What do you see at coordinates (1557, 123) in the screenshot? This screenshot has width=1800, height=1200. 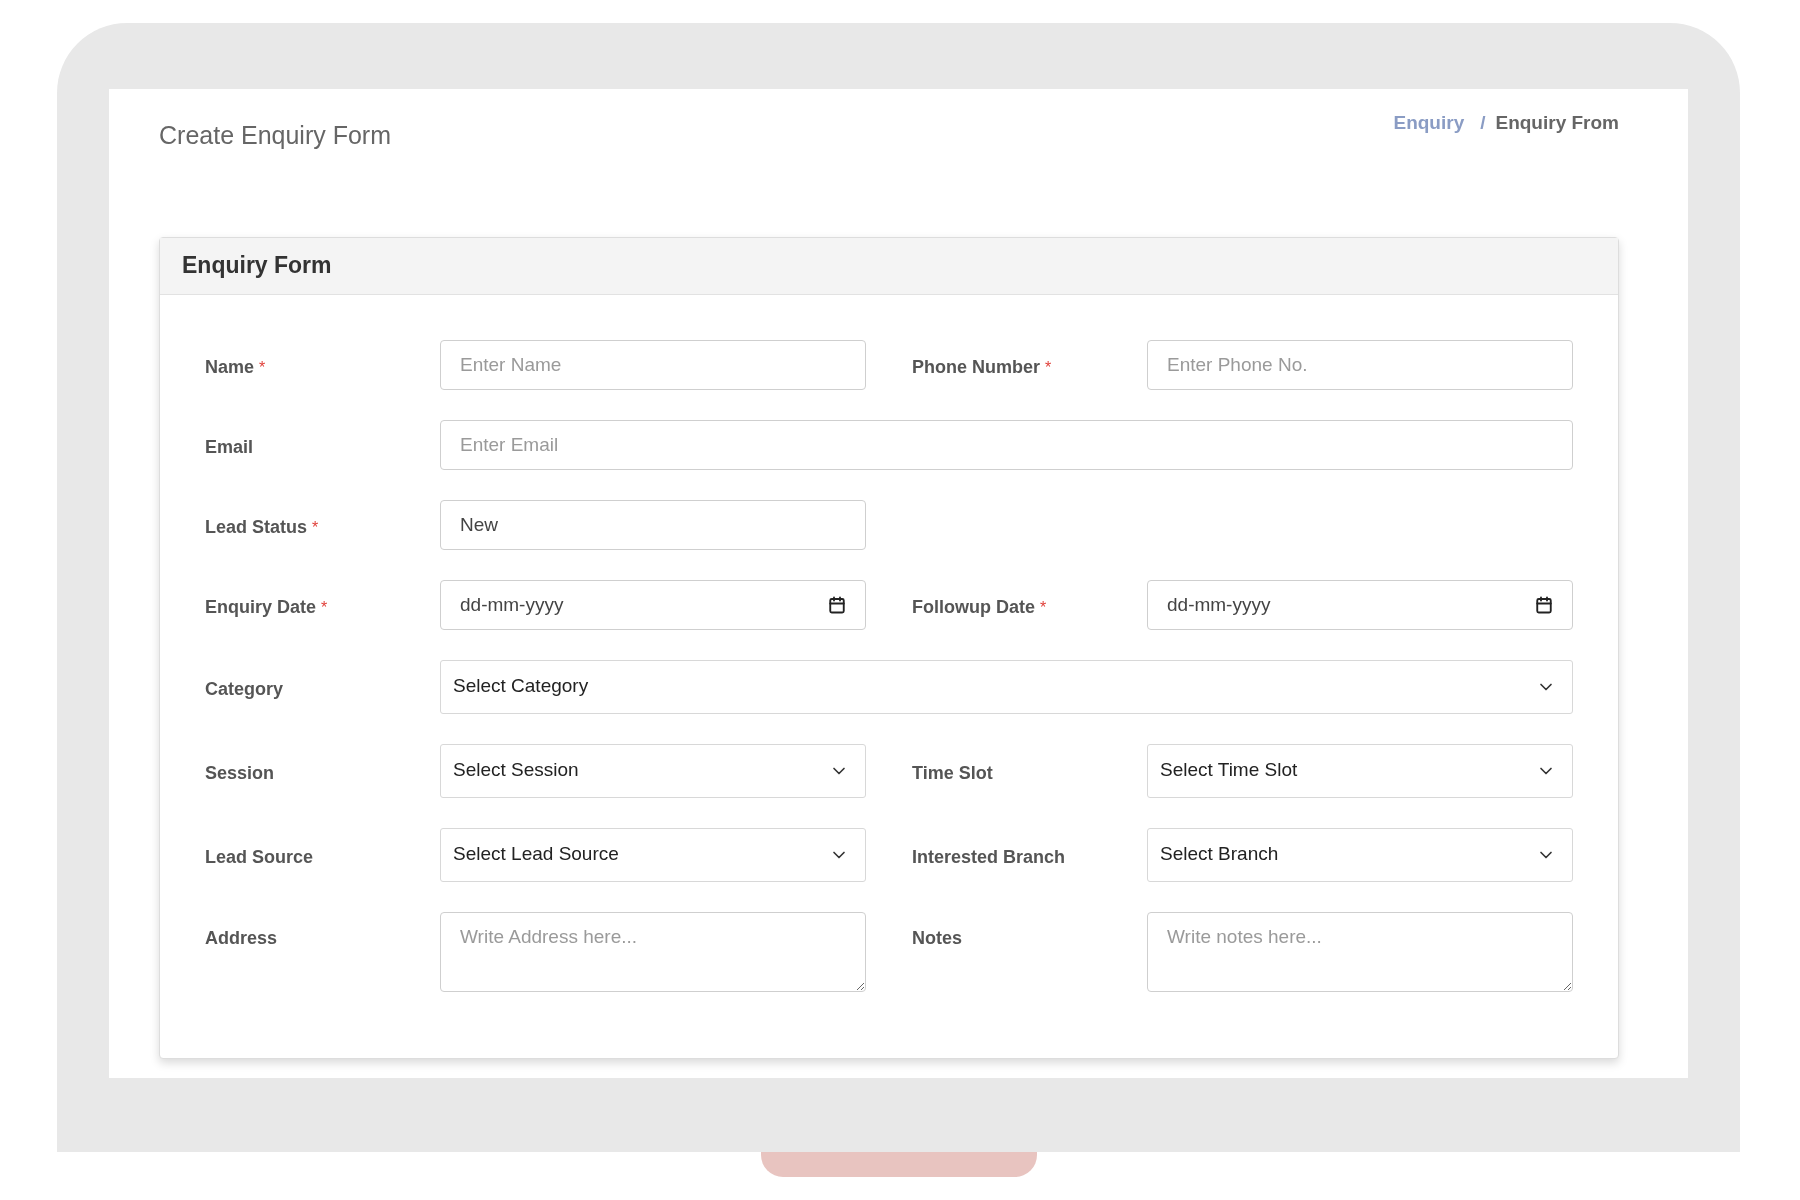 I see `breadcrumb-current: Enquiry From` at bounding box center [1557, 123].